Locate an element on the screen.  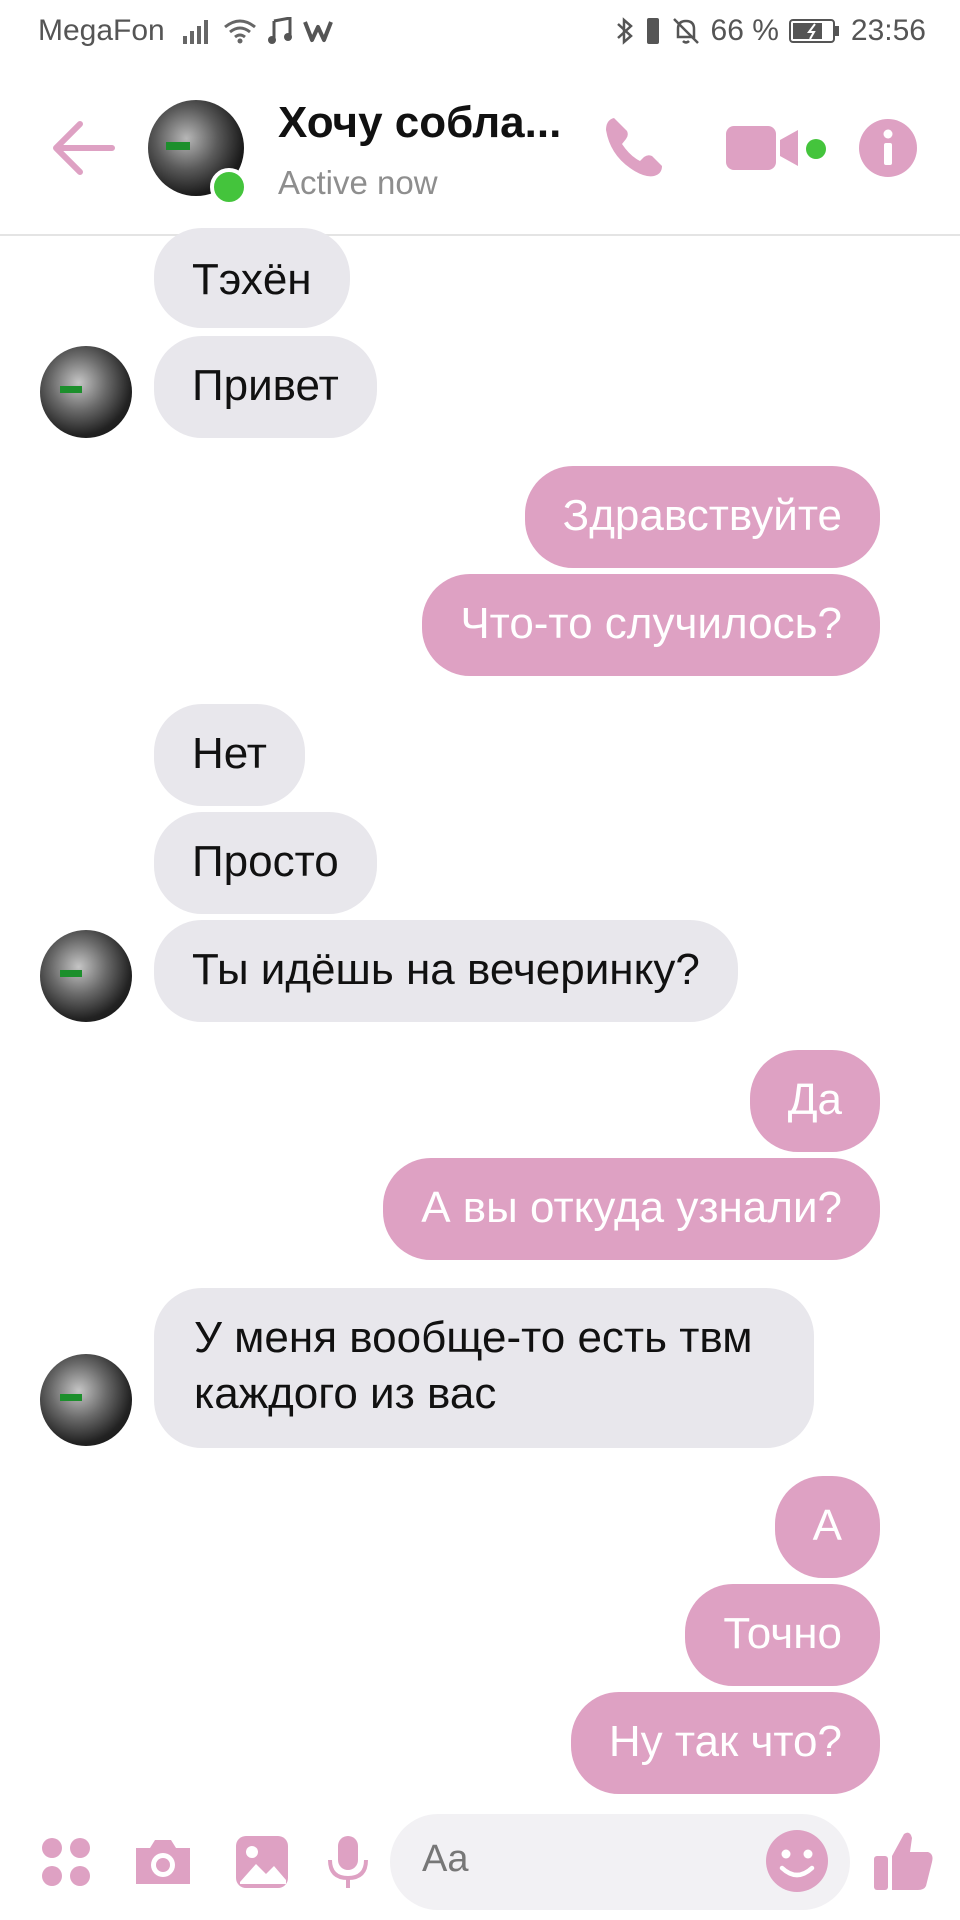
message-input: Aa is located at coordinates (620, 1862).